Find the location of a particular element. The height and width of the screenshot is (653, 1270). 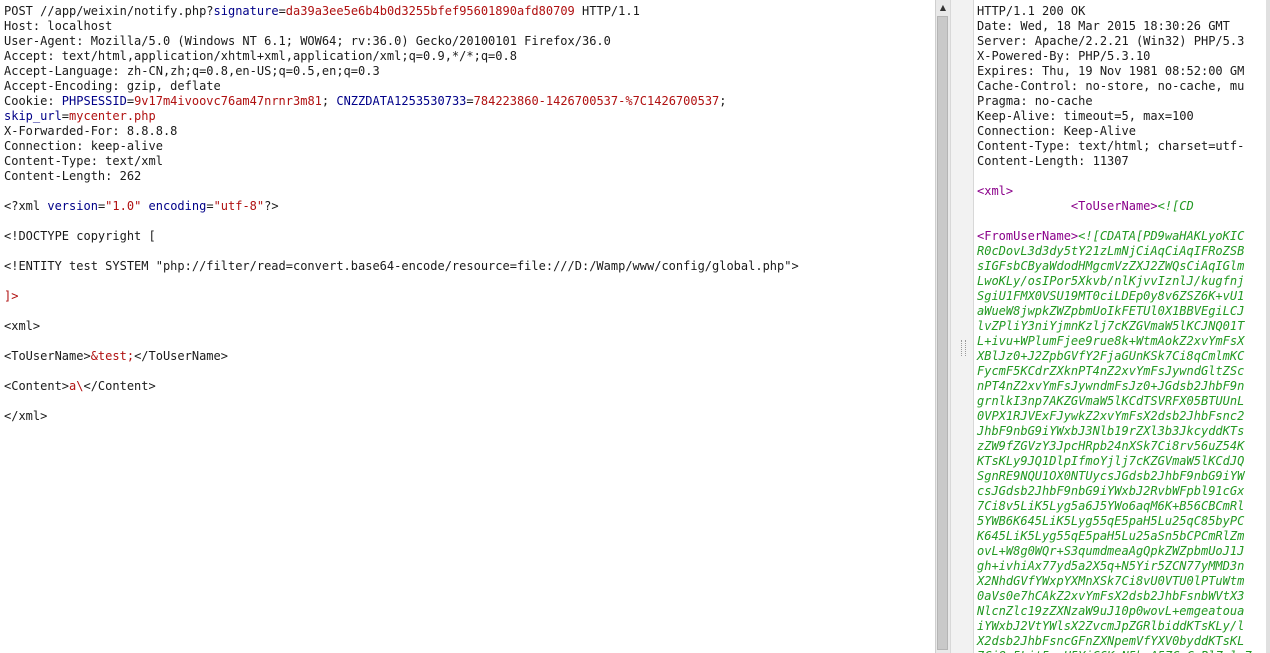

base64-line: csJGdsb2JhbF9nbG9iYWxbJ2RvbWFpbl91cGx is located at coordinates (1111, 491).